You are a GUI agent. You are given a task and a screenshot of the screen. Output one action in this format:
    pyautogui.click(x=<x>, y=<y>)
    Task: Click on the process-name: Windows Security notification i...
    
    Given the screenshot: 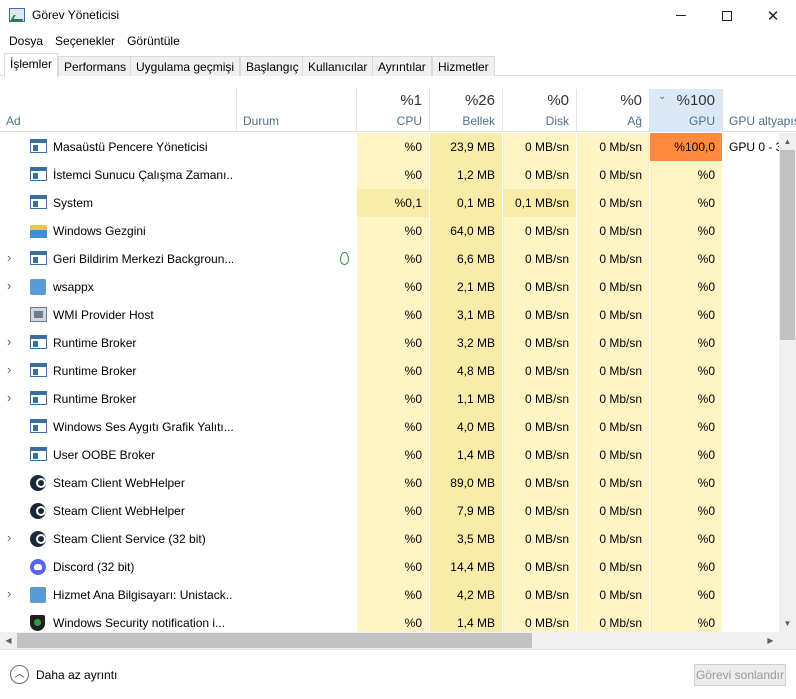 What is the action you would take?
    pyautogui.click(x=139, y=623)
    